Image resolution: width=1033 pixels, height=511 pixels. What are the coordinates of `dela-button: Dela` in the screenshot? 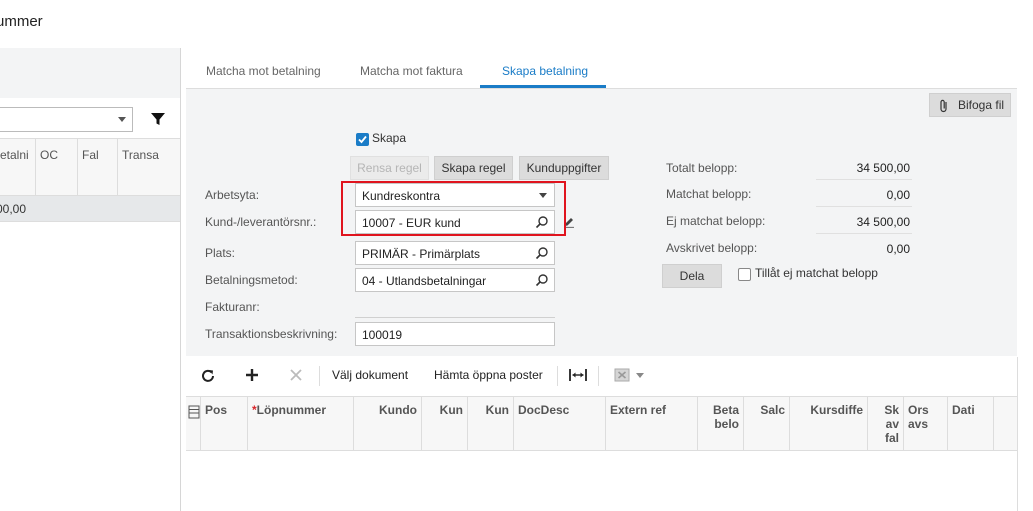 It's located at (692, 276).